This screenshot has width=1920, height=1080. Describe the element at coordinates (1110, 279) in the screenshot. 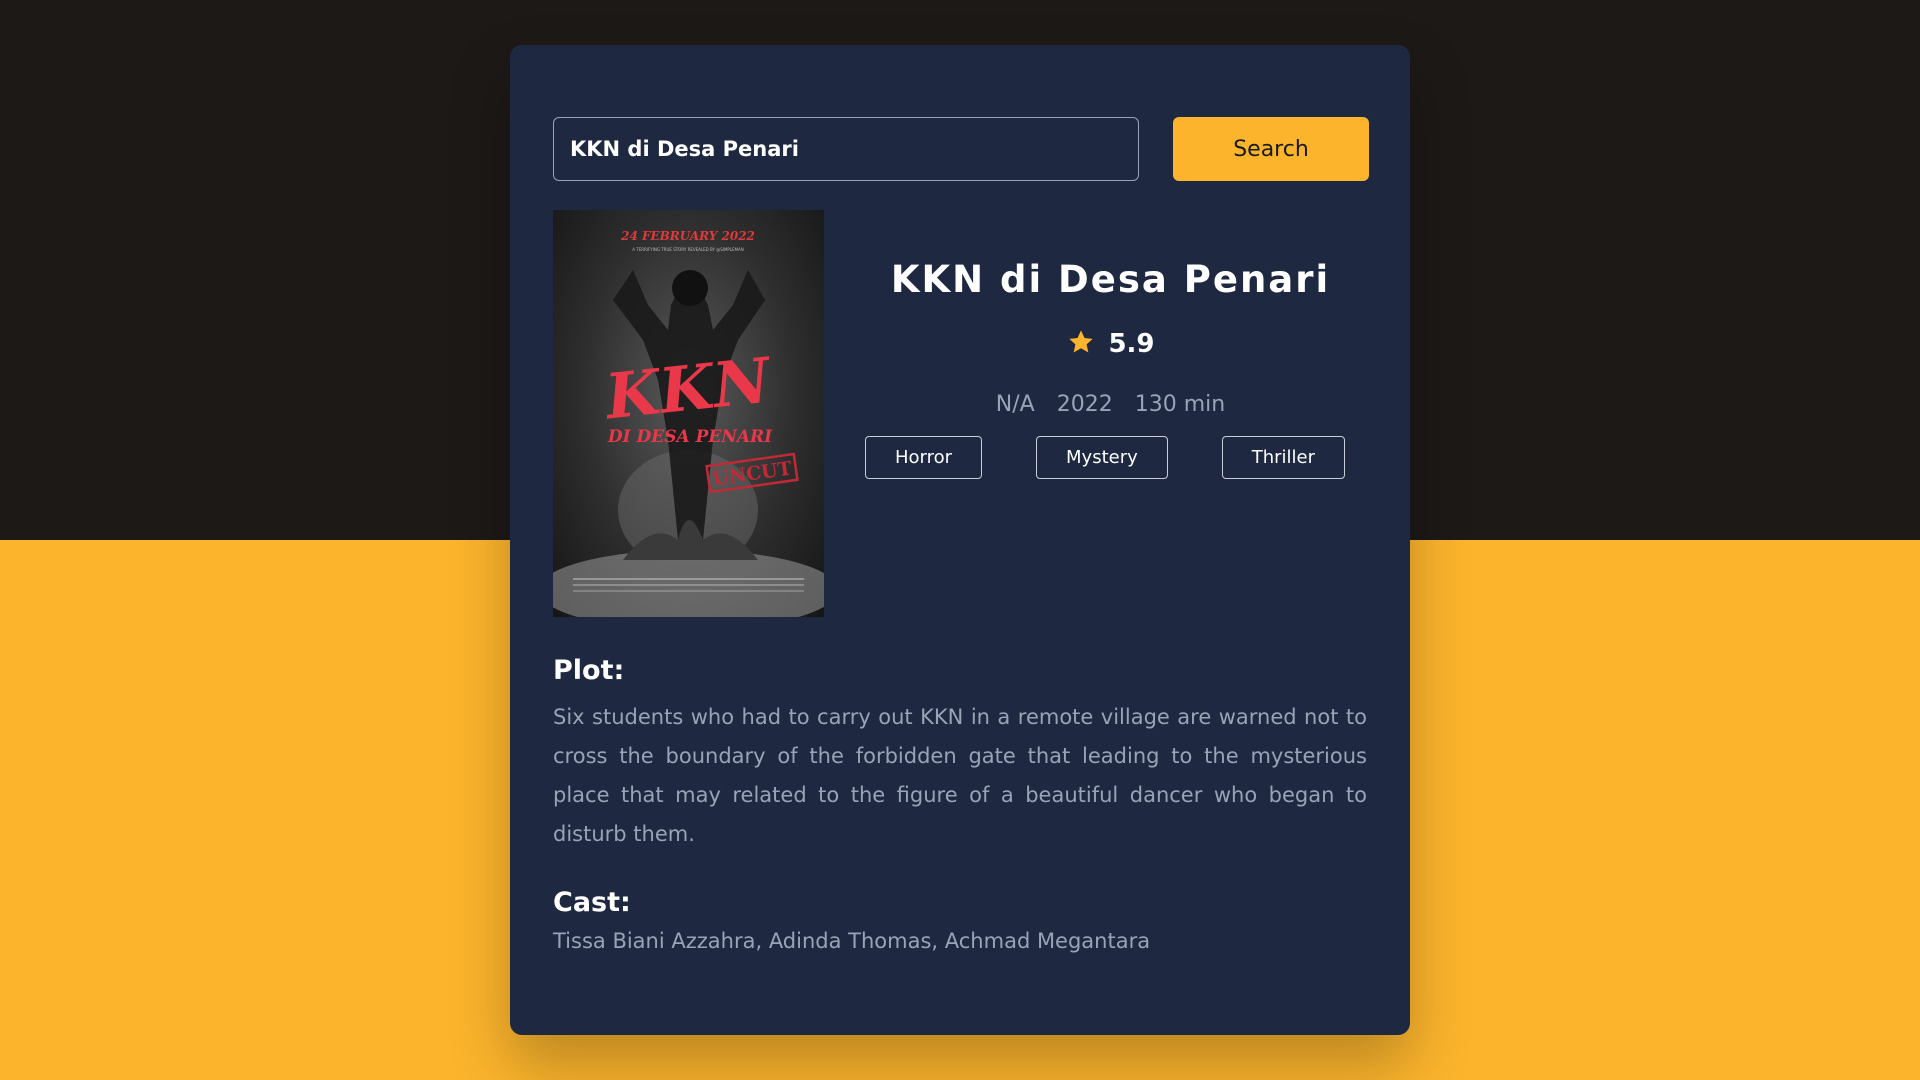

I see `movie-title: KKN di Desa Penari` at that location.